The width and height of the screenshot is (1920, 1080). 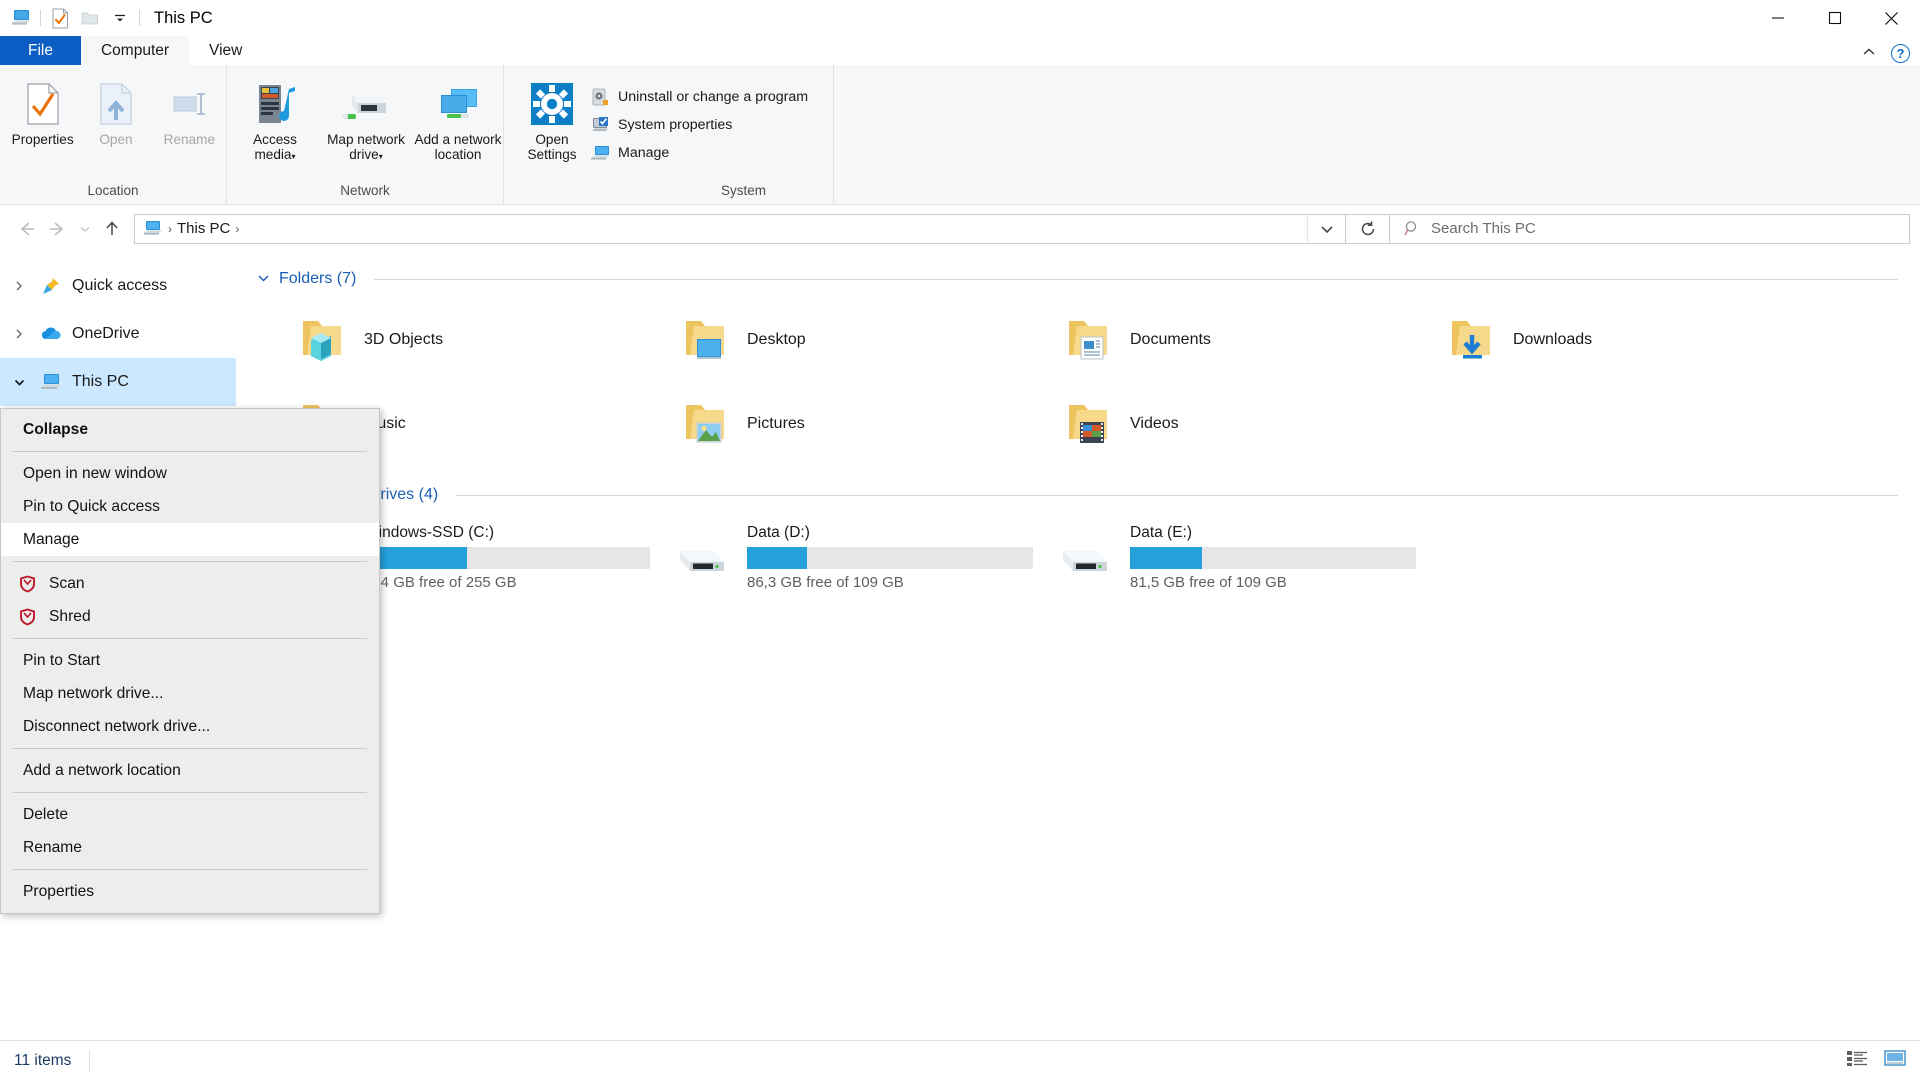 I want to click on minimize-button, so click(x=1777, y=18).